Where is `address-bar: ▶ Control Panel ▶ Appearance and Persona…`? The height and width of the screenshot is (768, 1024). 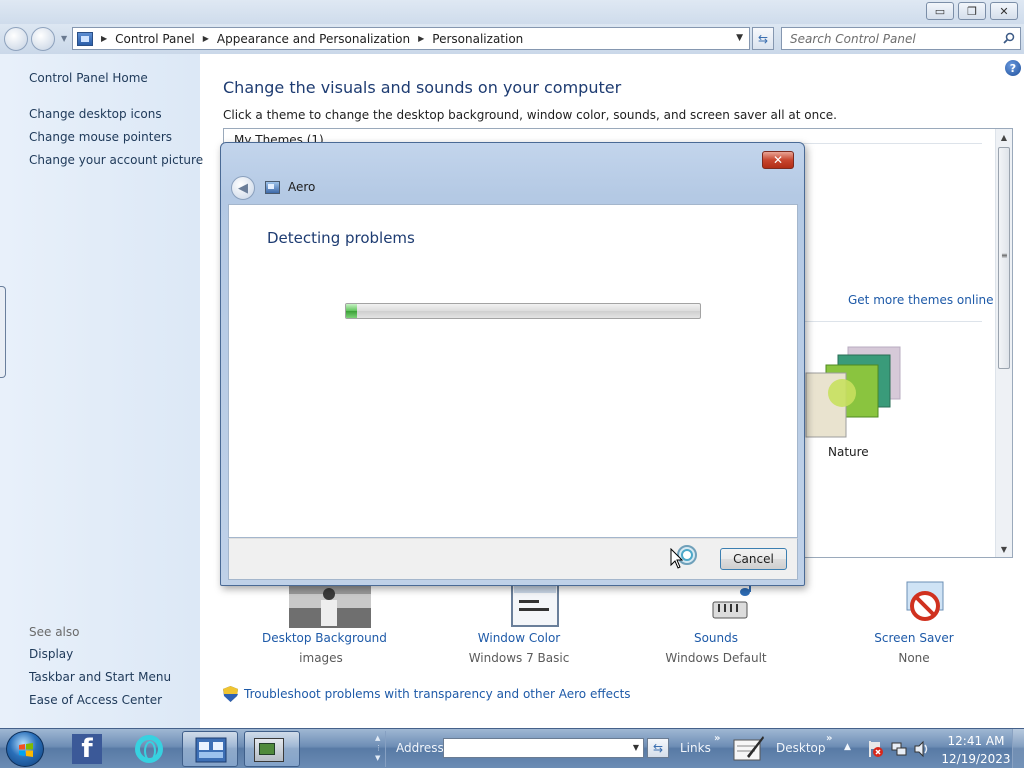
address-bar: ▶ Control Panel ▶ Appearance and Persona… is located at coordinates (411, 38).